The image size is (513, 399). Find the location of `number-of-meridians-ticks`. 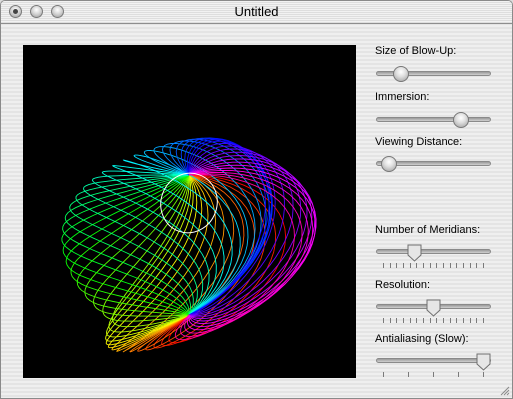

number-of-meridians-ticks is located at coordinates (433, 265).